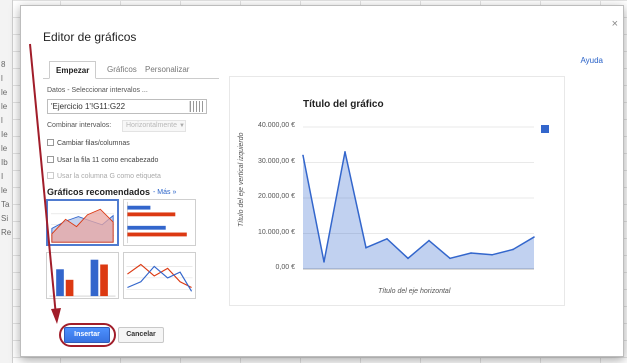 The image size is (627, 363). What do you see at coordinates (591, 60) in the screenshot?
I see `help-link: Ayuda` at bounding box center [591, 60].